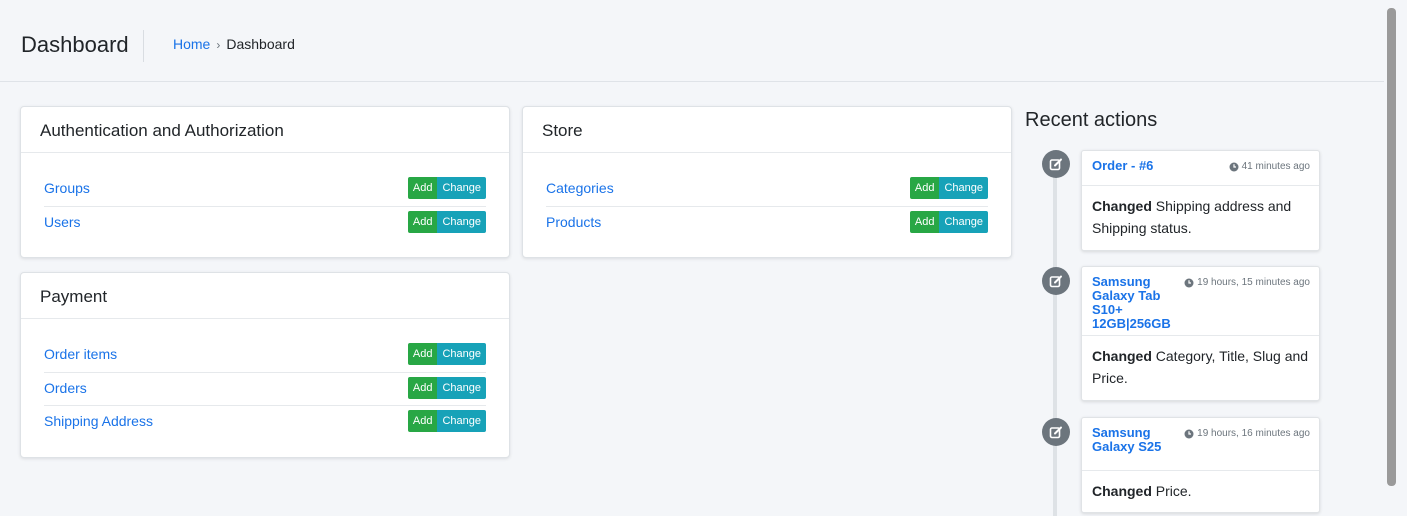 Image resolution: width=1407 pixels, height=516 pixels. I want to click on recent-action-time: 41 minutes ago, so click(1269, 166).